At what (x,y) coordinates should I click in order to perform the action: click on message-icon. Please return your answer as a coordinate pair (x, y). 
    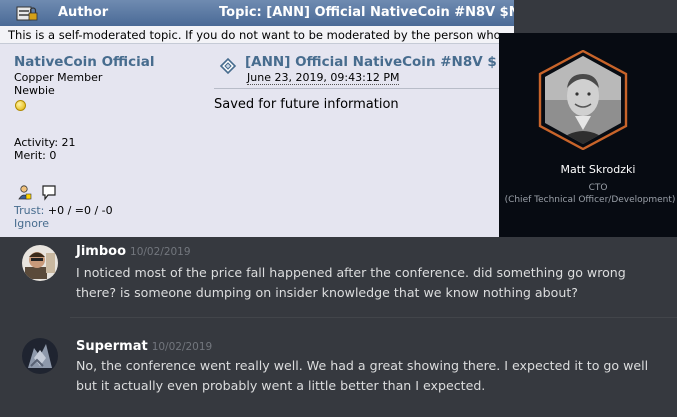
    Looking at the image, I should click on (49, 193).